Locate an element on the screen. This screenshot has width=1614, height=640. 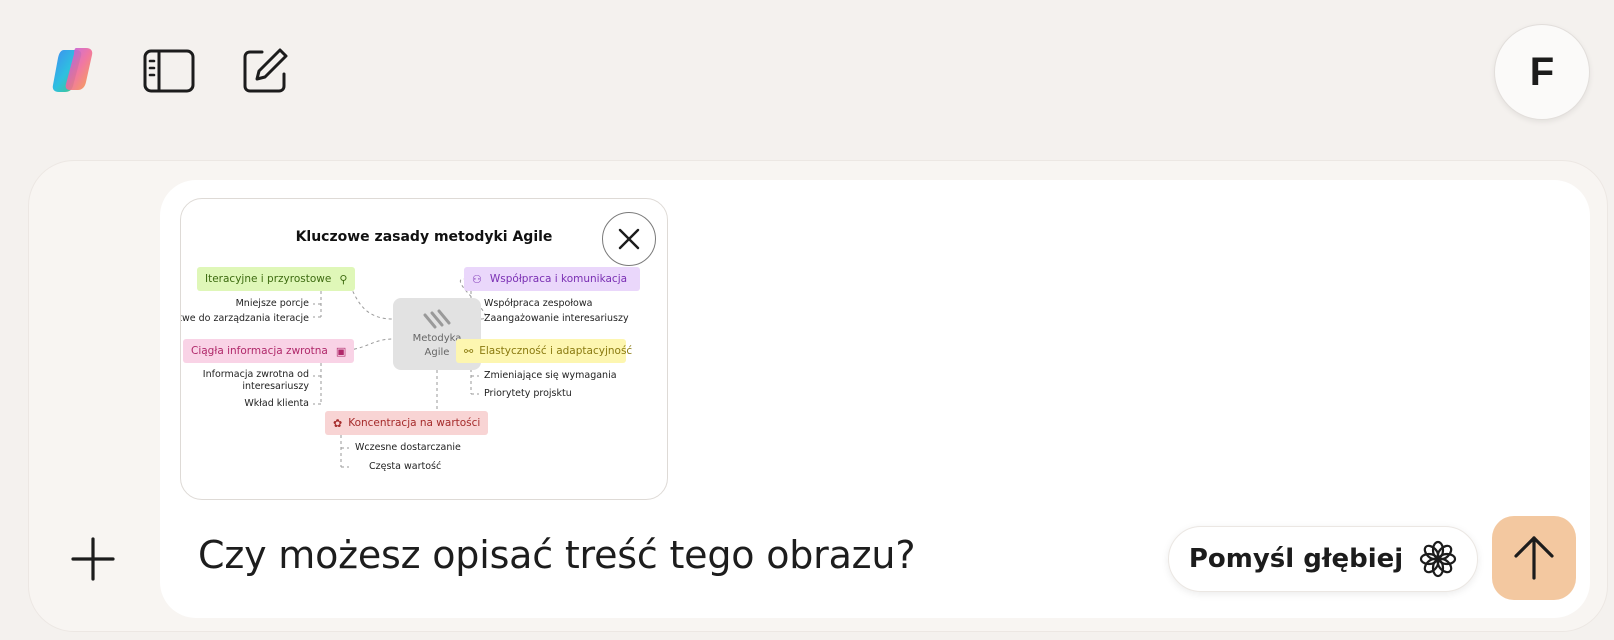
branch-label: Elastyczność i adaptacyjność is located at coordinates (556, 351).